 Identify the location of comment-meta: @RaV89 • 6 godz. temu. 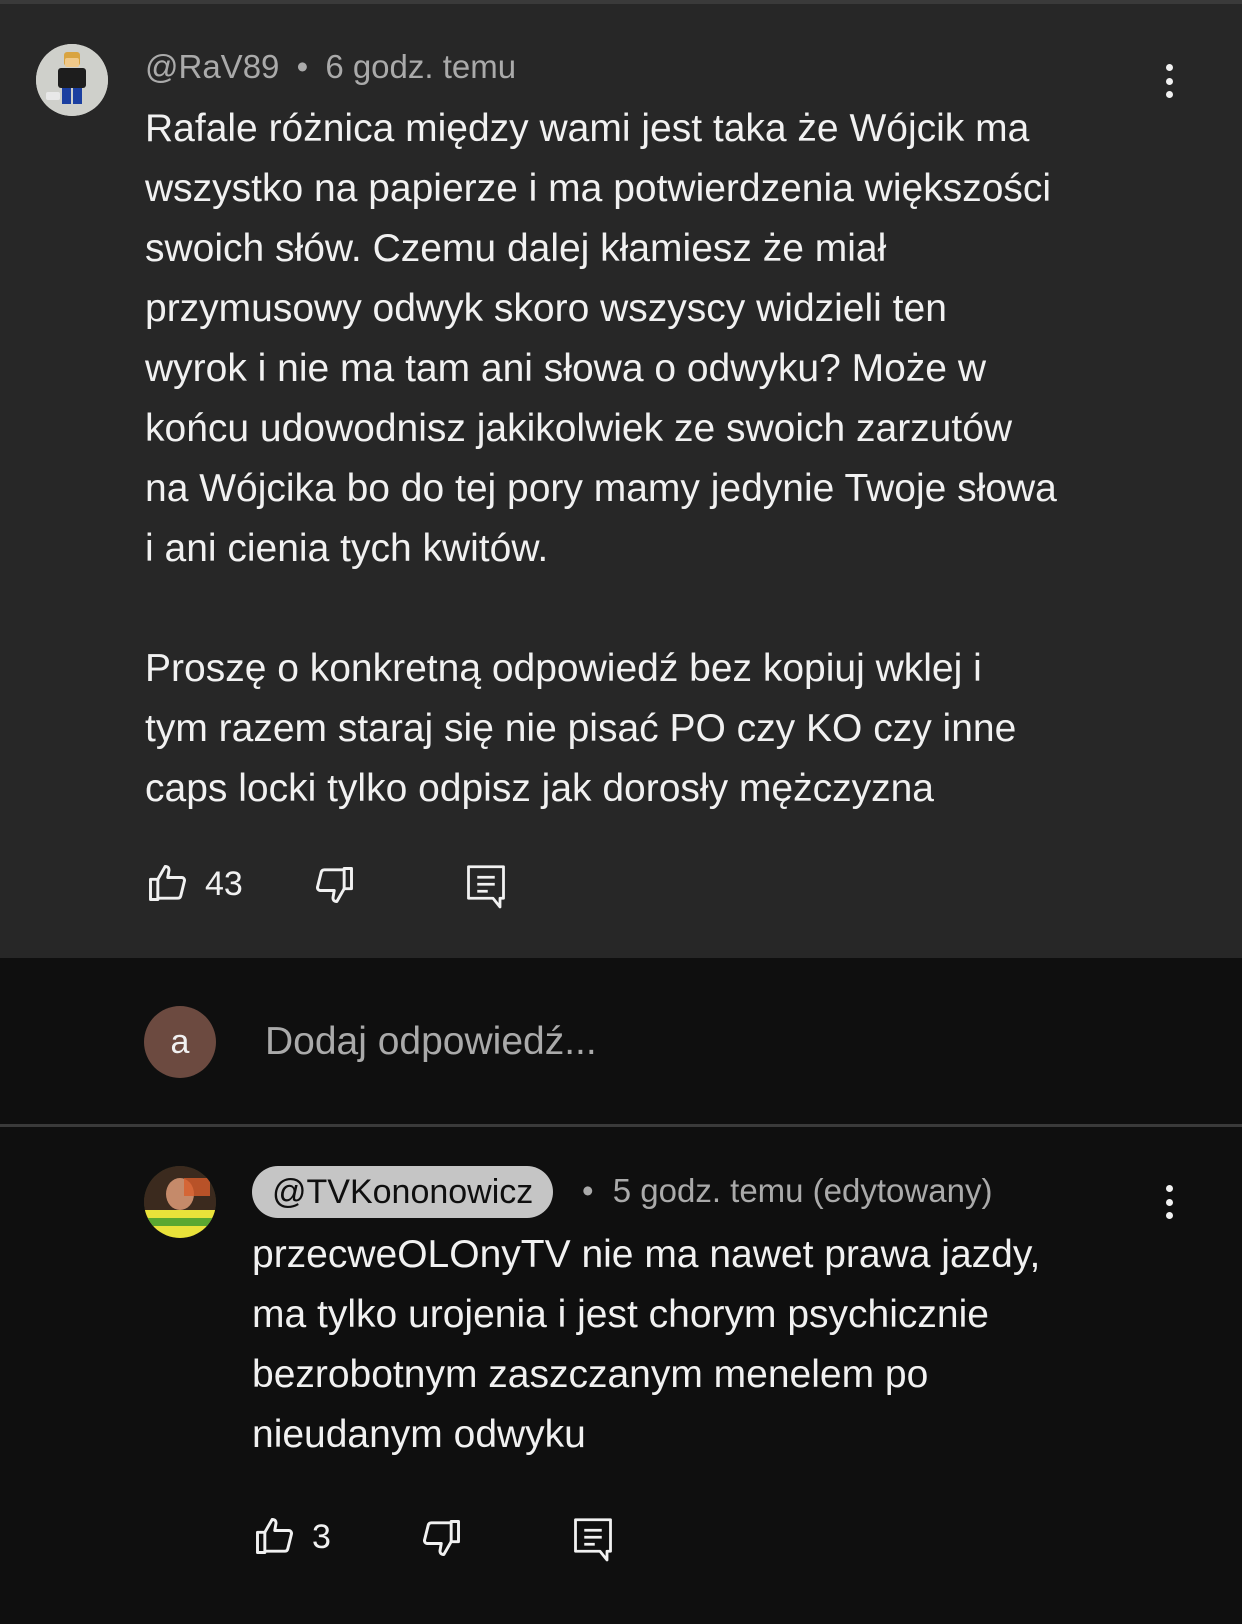
(330, 67).